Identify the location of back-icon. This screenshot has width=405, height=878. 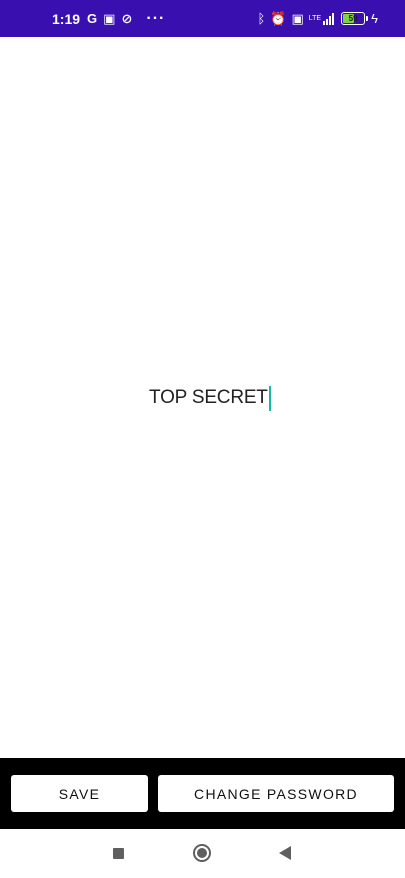
(285, 853).